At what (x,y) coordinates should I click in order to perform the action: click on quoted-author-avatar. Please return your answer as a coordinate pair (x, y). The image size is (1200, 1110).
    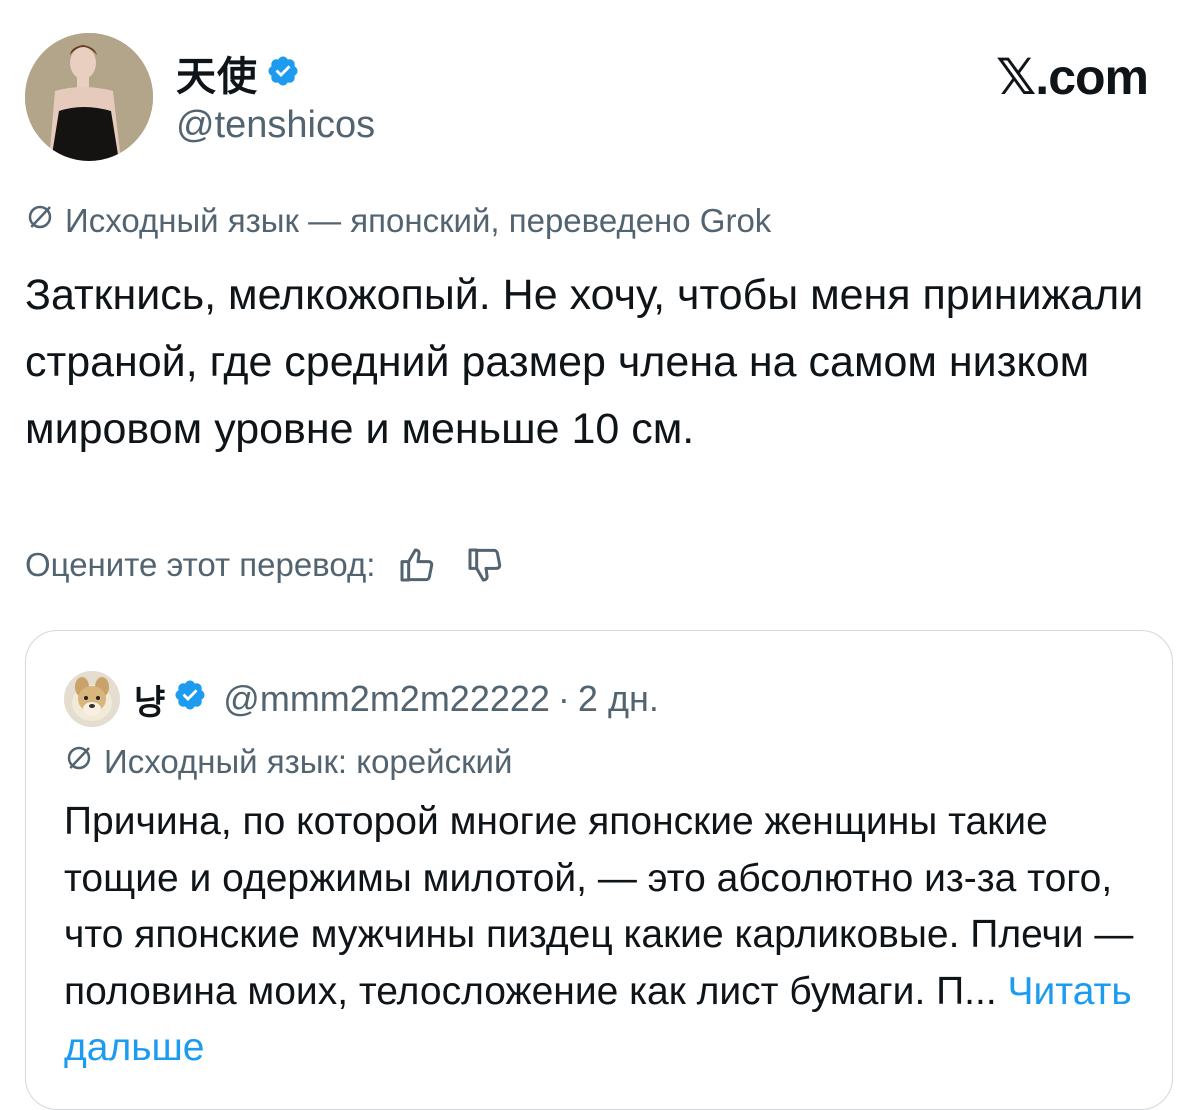
    Looking at the image, I should click on (92, 699).